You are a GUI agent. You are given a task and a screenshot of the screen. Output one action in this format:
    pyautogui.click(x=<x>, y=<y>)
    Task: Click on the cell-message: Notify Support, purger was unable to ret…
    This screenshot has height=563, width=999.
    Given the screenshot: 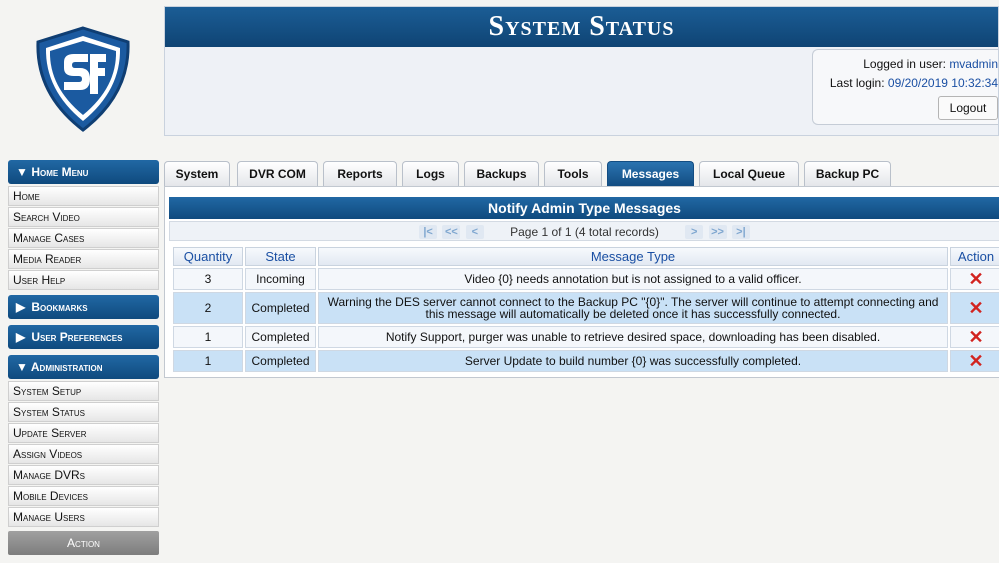 What is the action you would take?
    pyautogui.click(x=633, y=337)
    